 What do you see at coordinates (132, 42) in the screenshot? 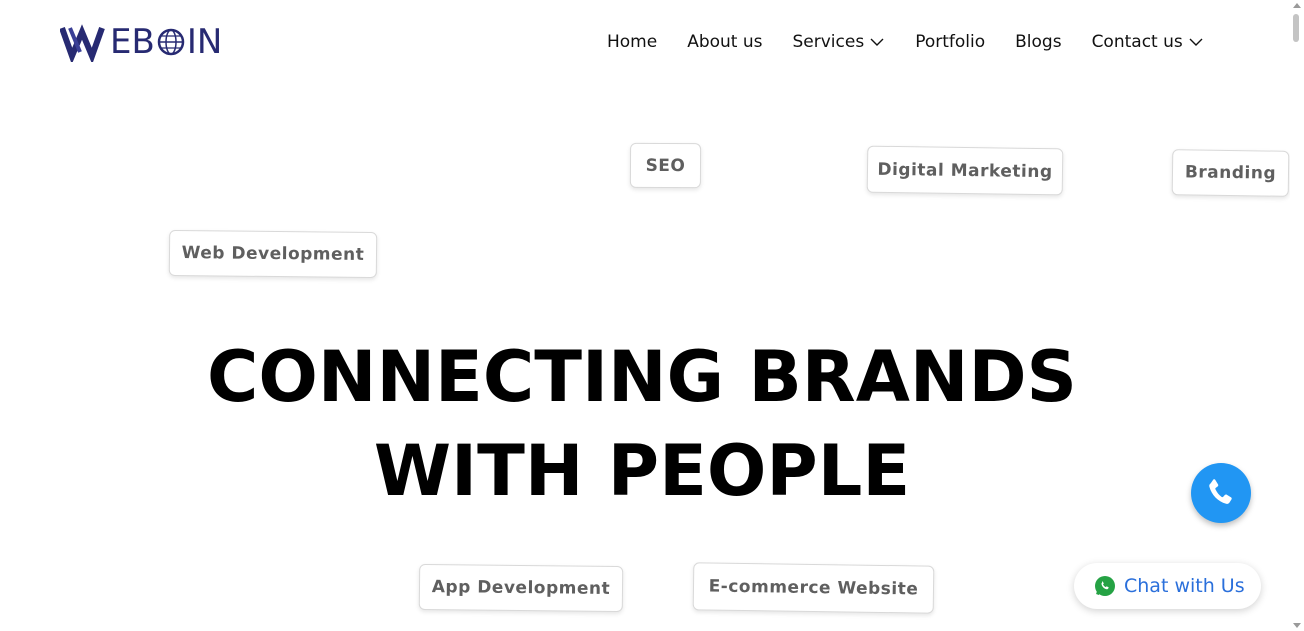
I see `logo-text-eb: EB` at bounding box center [132, 42].